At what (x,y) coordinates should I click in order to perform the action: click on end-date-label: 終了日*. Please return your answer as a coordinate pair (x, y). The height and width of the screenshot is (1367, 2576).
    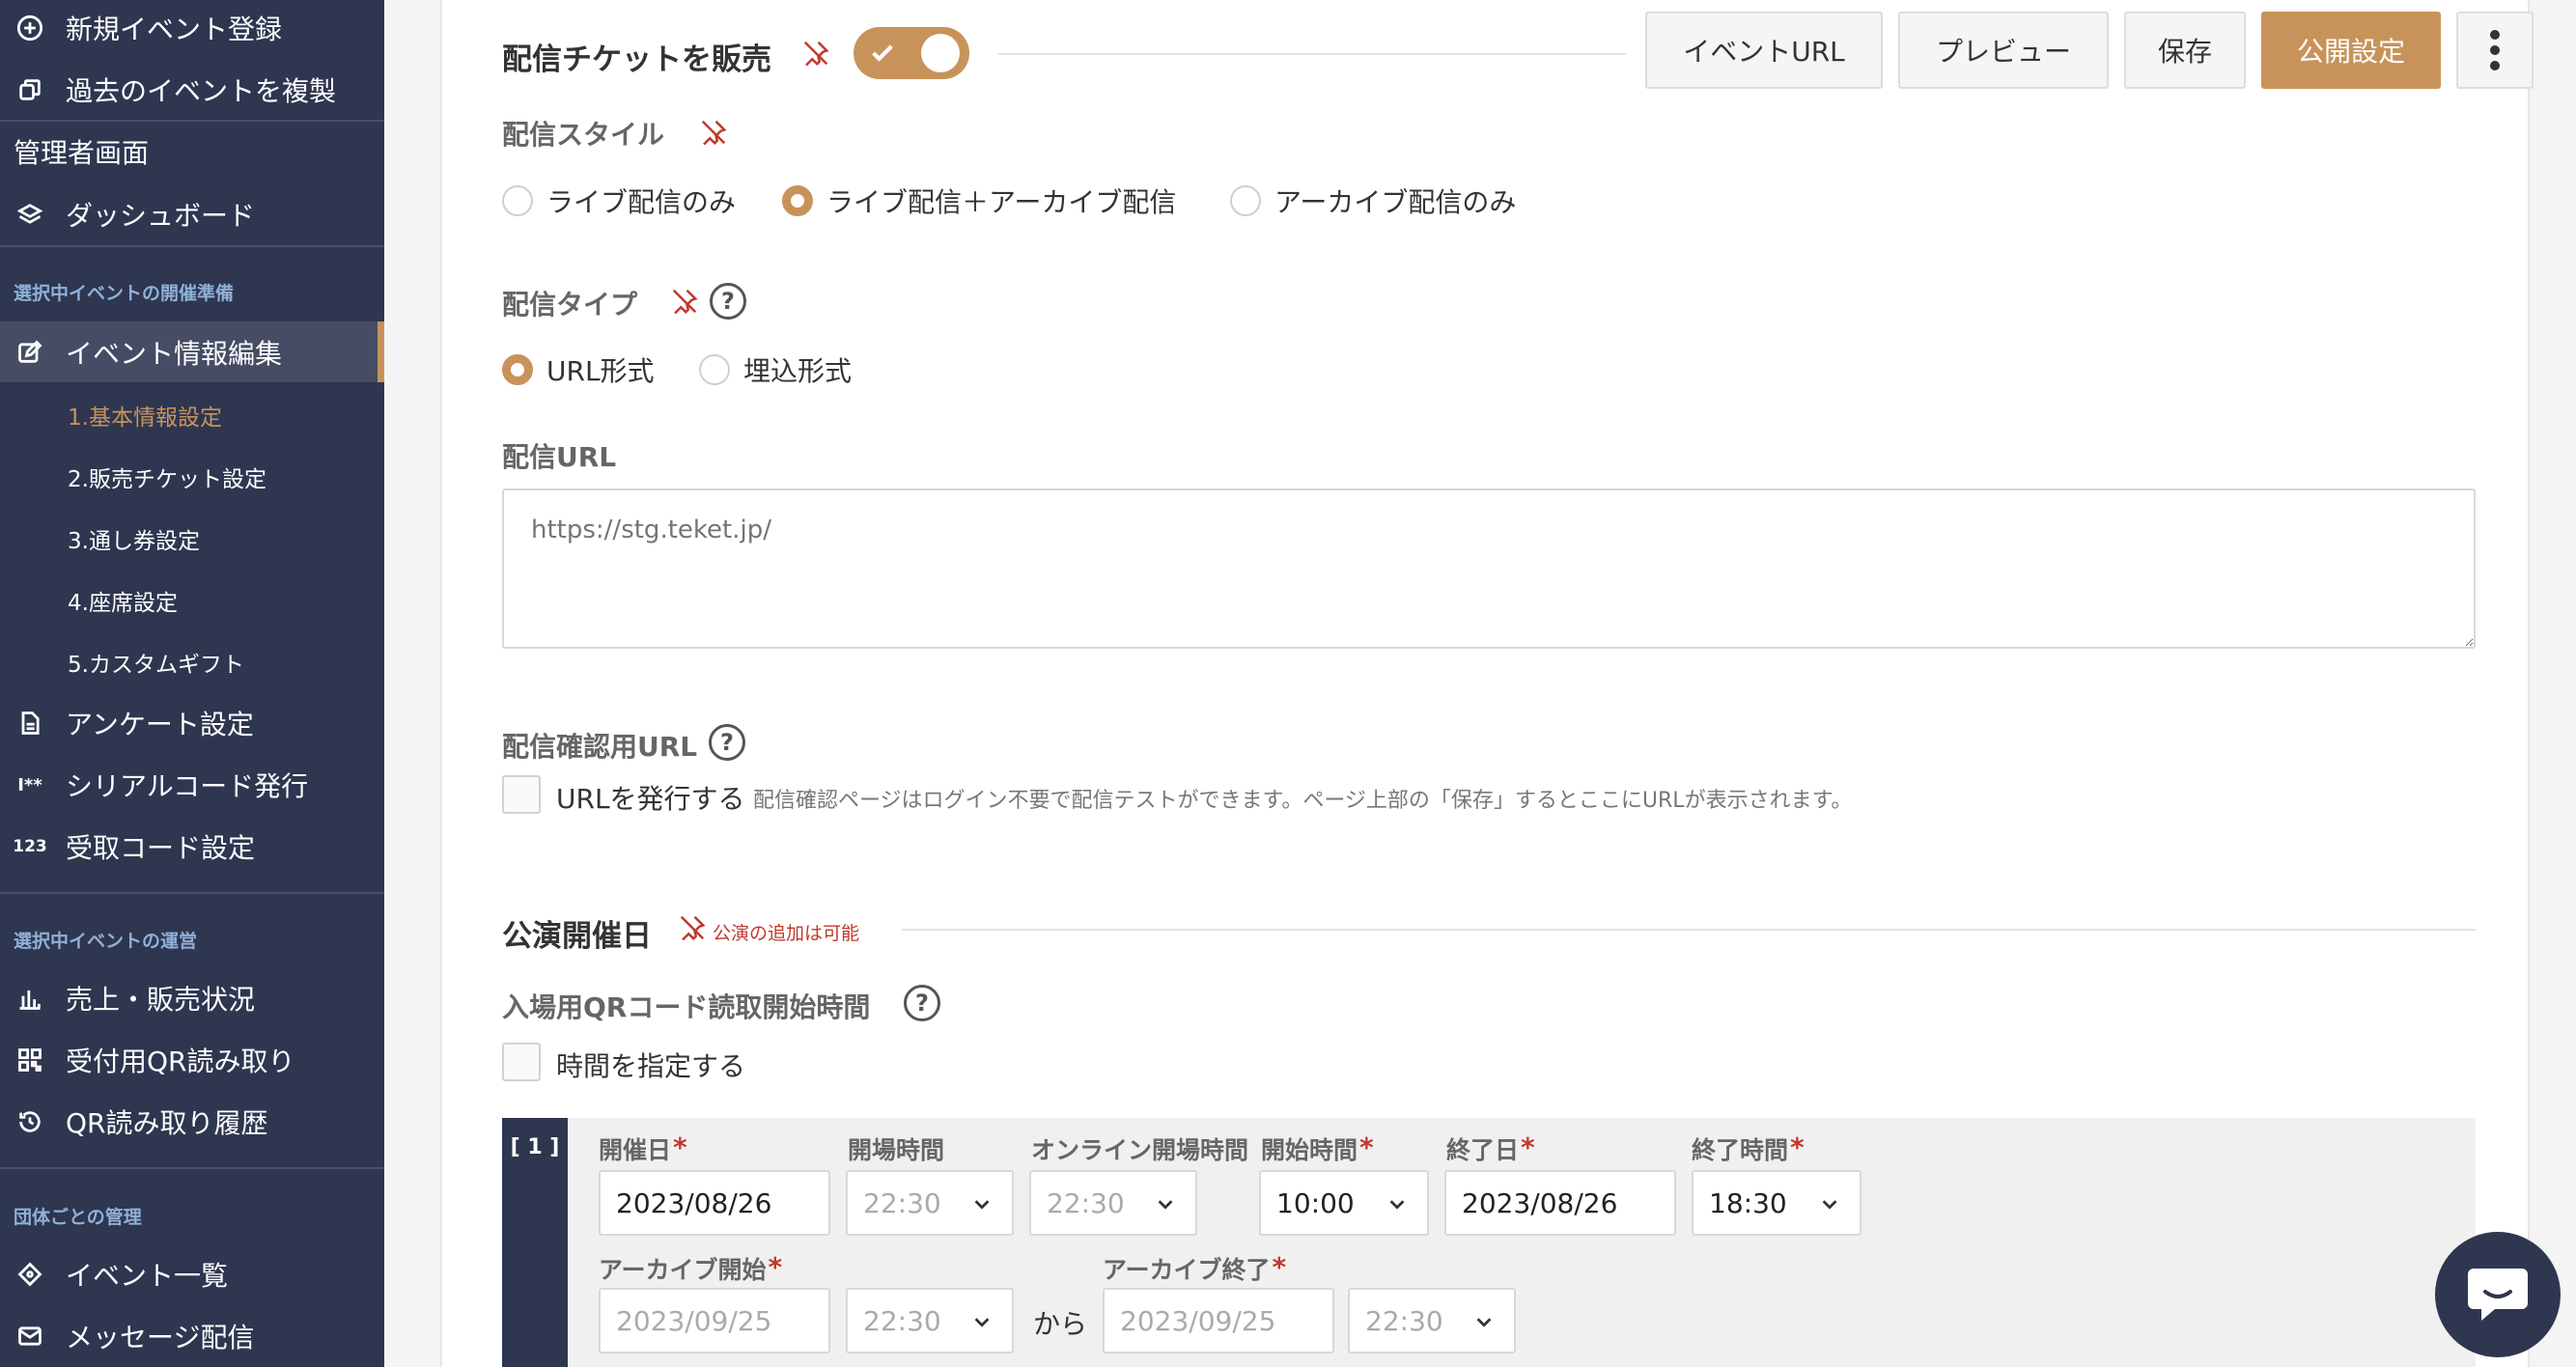
    Looking at the image, I should click on (1490, 1147).